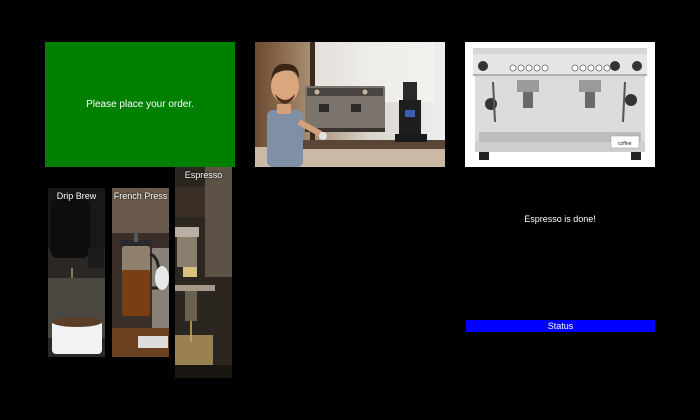 This screenshot has height=420, width=700. Describe the element at coordinates (203, 175) in the screenshot. I see `espresso-label: Espresso` at that location.